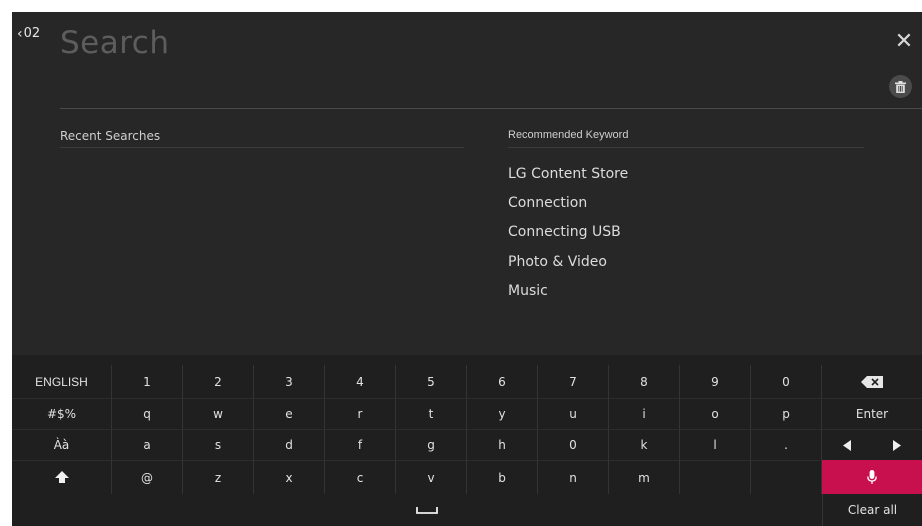  I want to click on backspace-icon, so click(872, 381).